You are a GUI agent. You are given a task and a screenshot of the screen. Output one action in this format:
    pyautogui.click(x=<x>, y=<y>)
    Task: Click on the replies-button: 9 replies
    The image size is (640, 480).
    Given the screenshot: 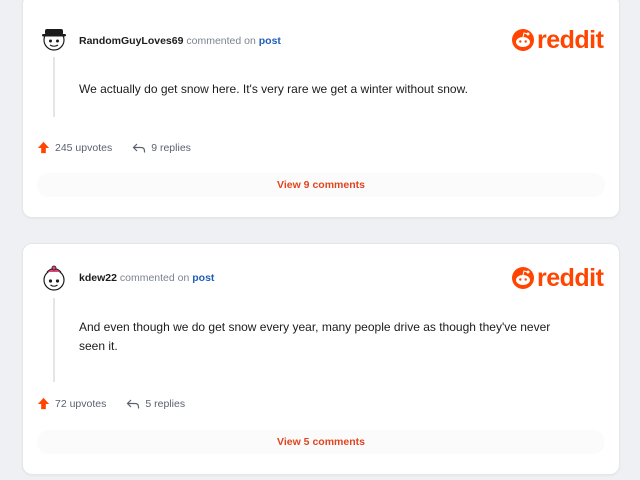 What is the action you would take?
    pyautogui.click(x=161, y=148)
    